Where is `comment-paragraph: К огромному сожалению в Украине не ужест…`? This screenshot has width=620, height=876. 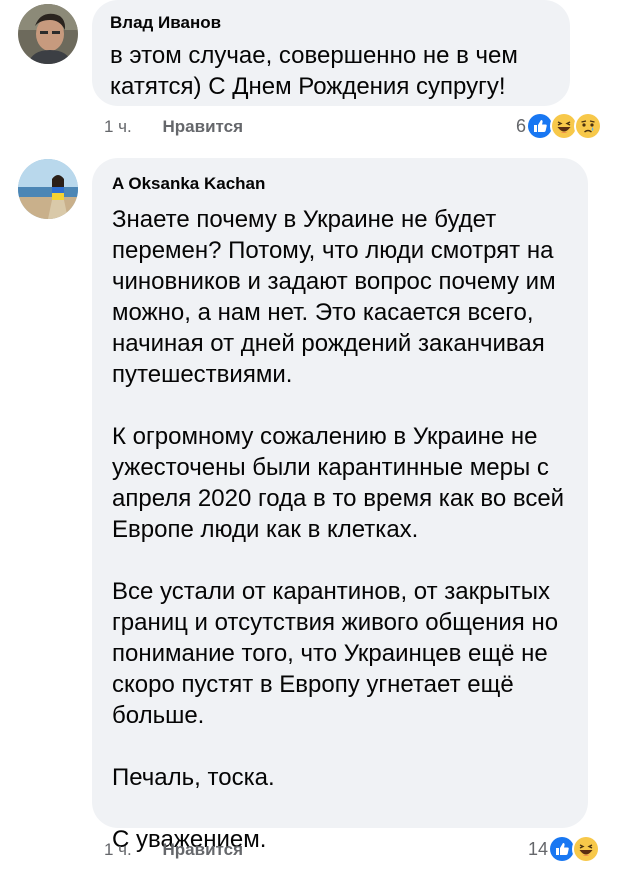 comment-paragraph: К огромному сожалению в Украине не ужест… is located at coordinates (338, 483).